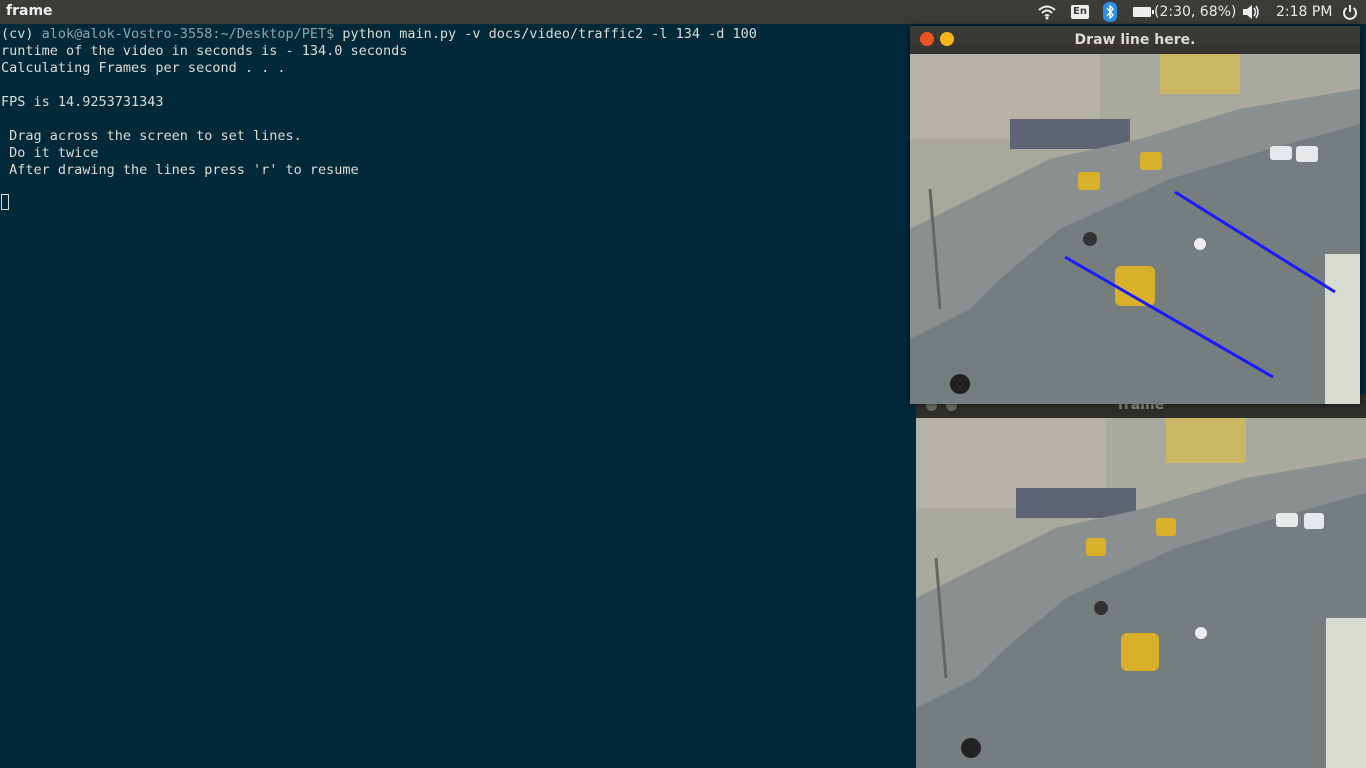 This screenshot has height=768, width=1366. I want to click on terminal-output-line: Do it twice, so click(50, 153).